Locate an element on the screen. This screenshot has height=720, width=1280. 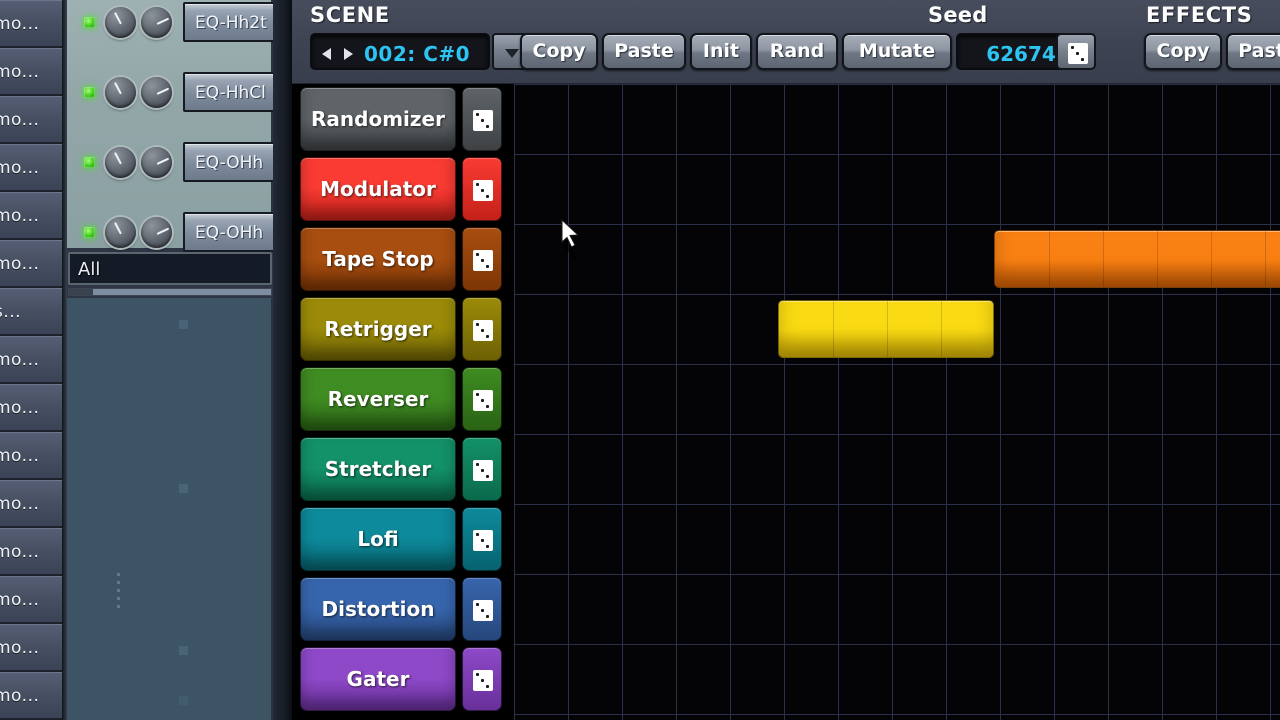
effects-copy-button: Copy is located at coordinates (1183, 51).